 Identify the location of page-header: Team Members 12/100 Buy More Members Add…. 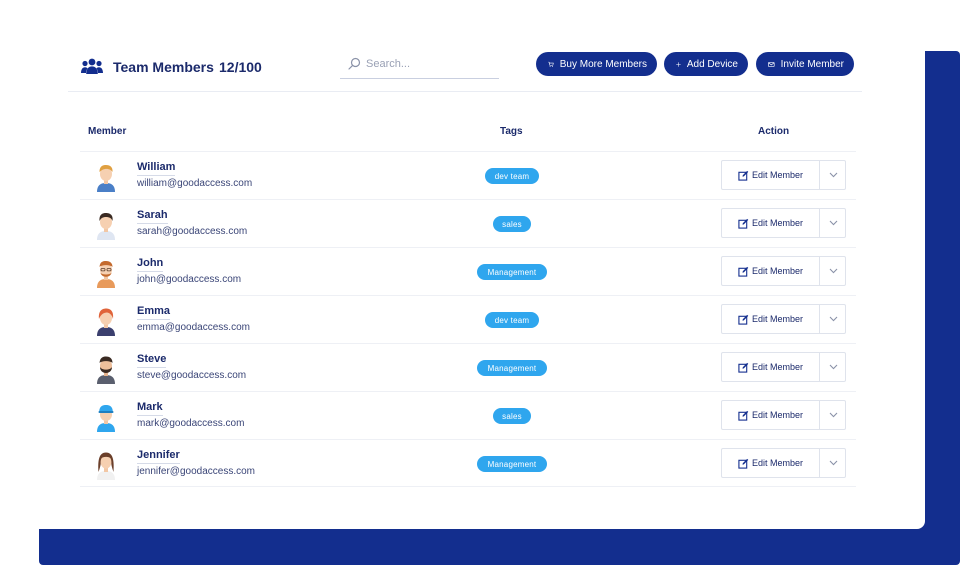
(465, 66).